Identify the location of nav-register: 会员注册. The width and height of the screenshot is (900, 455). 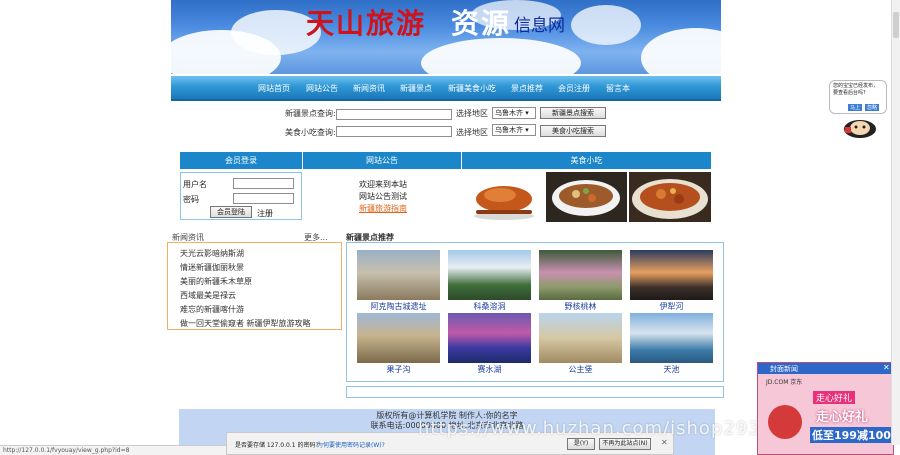
(574, 88).